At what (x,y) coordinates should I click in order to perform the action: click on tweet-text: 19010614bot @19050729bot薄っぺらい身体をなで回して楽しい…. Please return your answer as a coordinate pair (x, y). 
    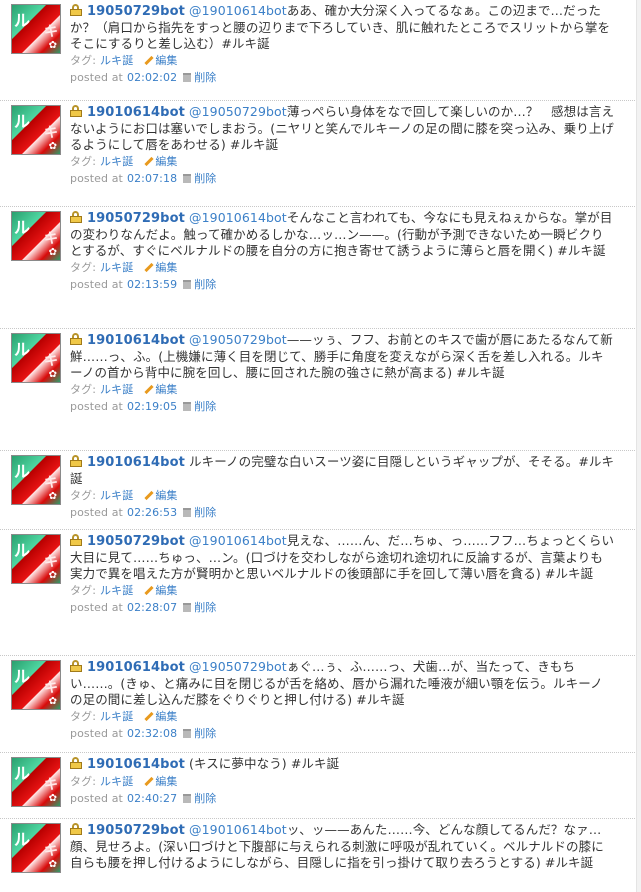
    Looking at the image, I should click on (342, 128).